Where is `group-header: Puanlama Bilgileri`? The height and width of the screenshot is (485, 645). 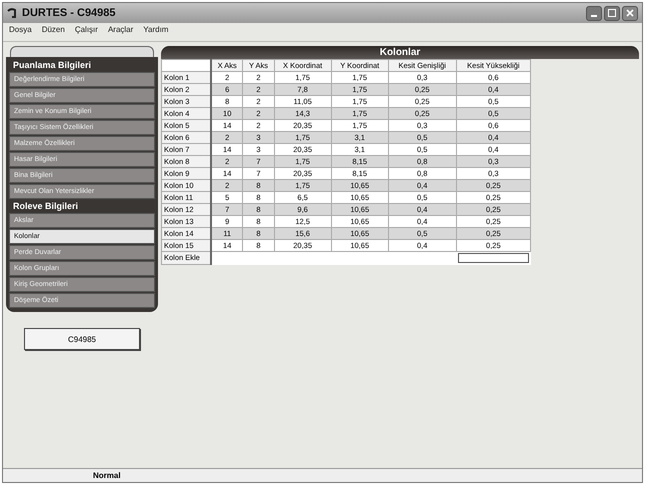
group-header: Puanlama Bilgileri is located at coordinates (52, 65).